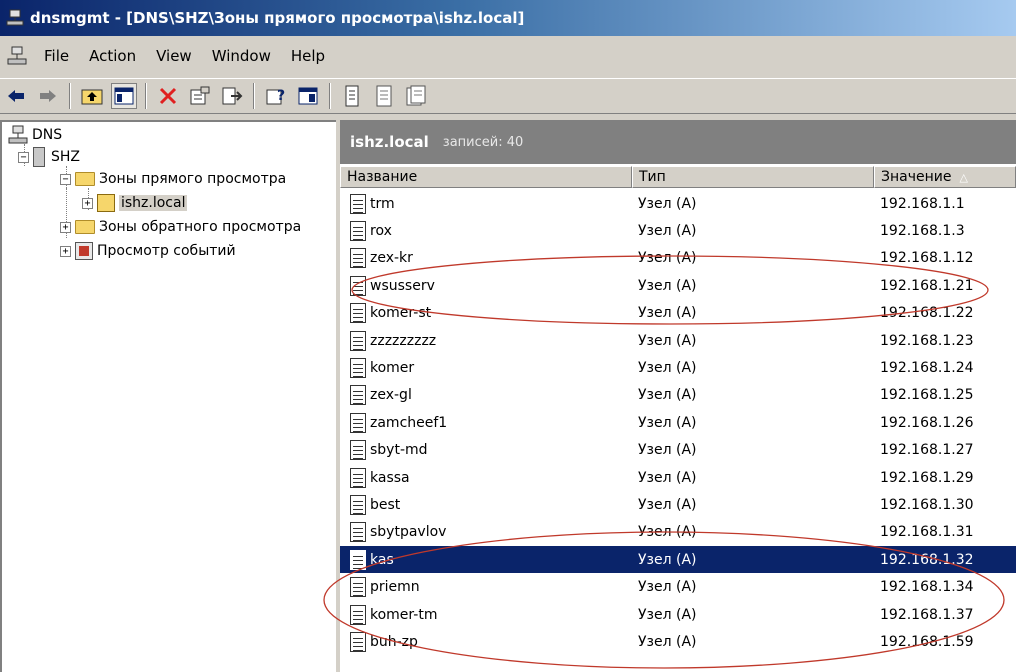  Describe the element at coordinates (927, 340) in the screenshot. I see `record-value: 192.168.1.23` at that location.